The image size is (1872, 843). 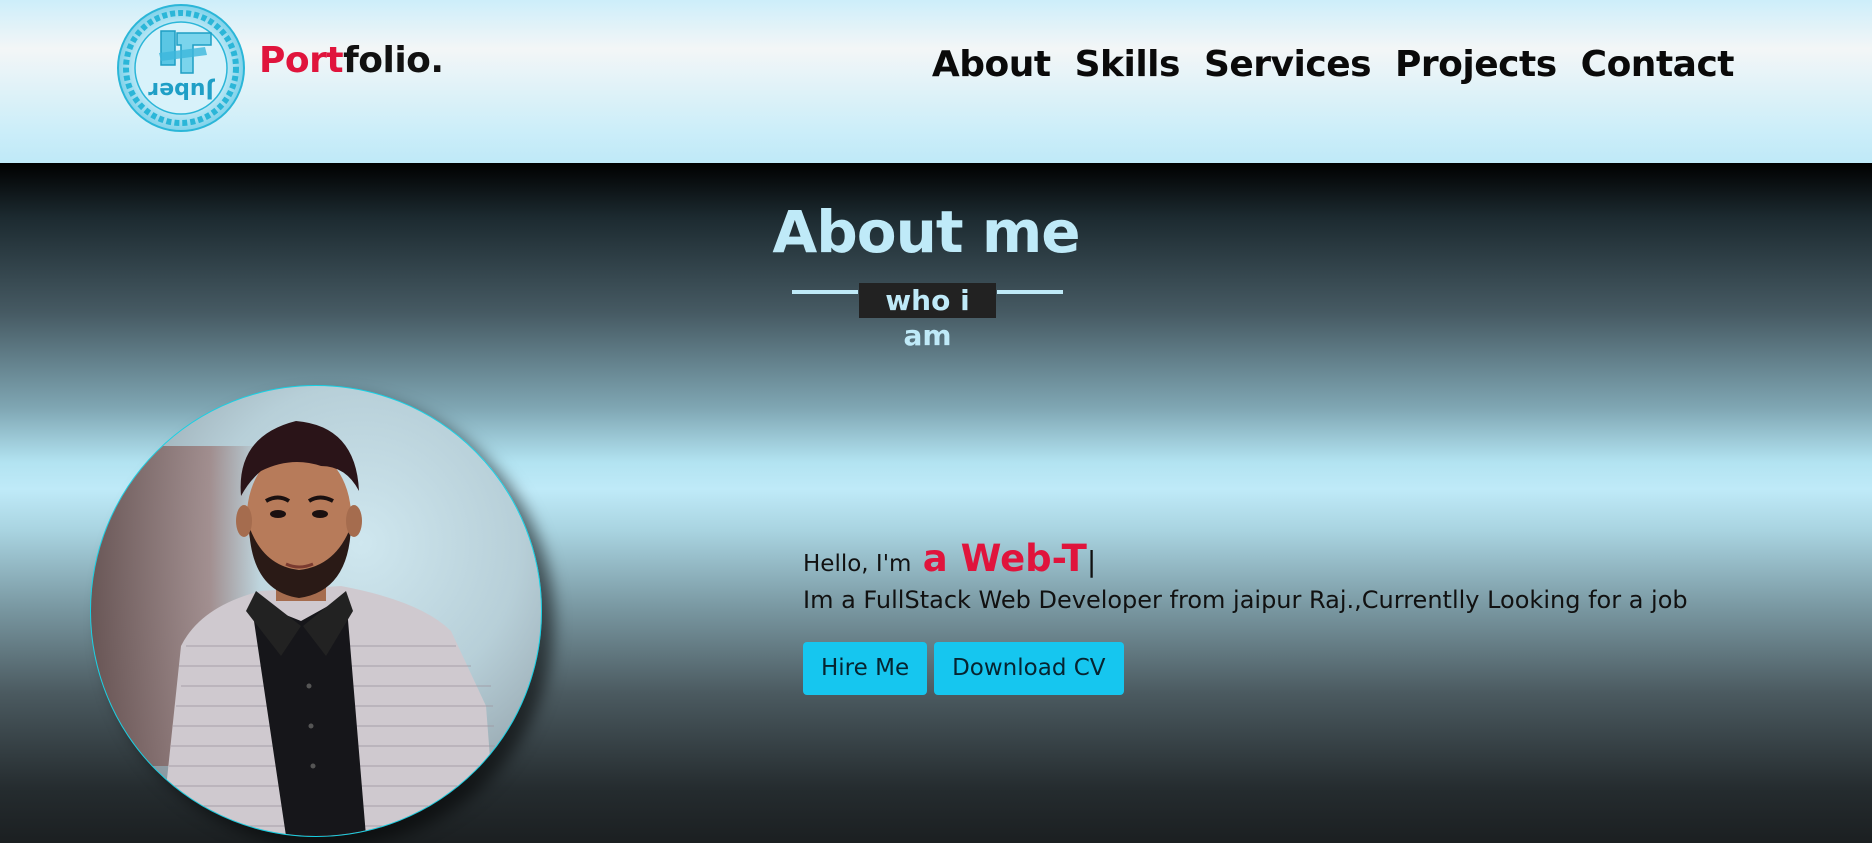 What do you see at coordinates (393, 60) in the screenshot?
I see `brand-rest: folio.` at bounding box center [393, 60].